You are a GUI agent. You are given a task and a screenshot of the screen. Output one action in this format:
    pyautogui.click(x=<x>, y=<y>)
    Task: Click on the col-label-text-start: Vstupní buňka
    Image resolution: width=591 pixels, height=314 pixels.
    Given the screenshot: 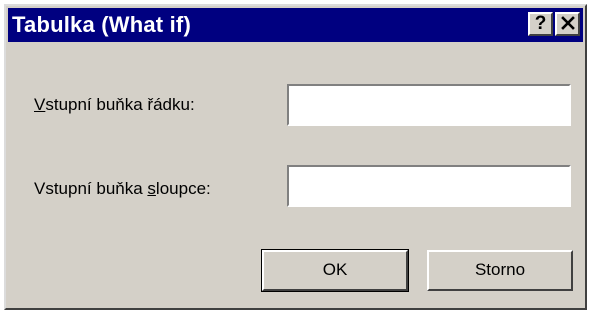 What is the action you would take?
    pyautogui.click(x=91, y=188)
    